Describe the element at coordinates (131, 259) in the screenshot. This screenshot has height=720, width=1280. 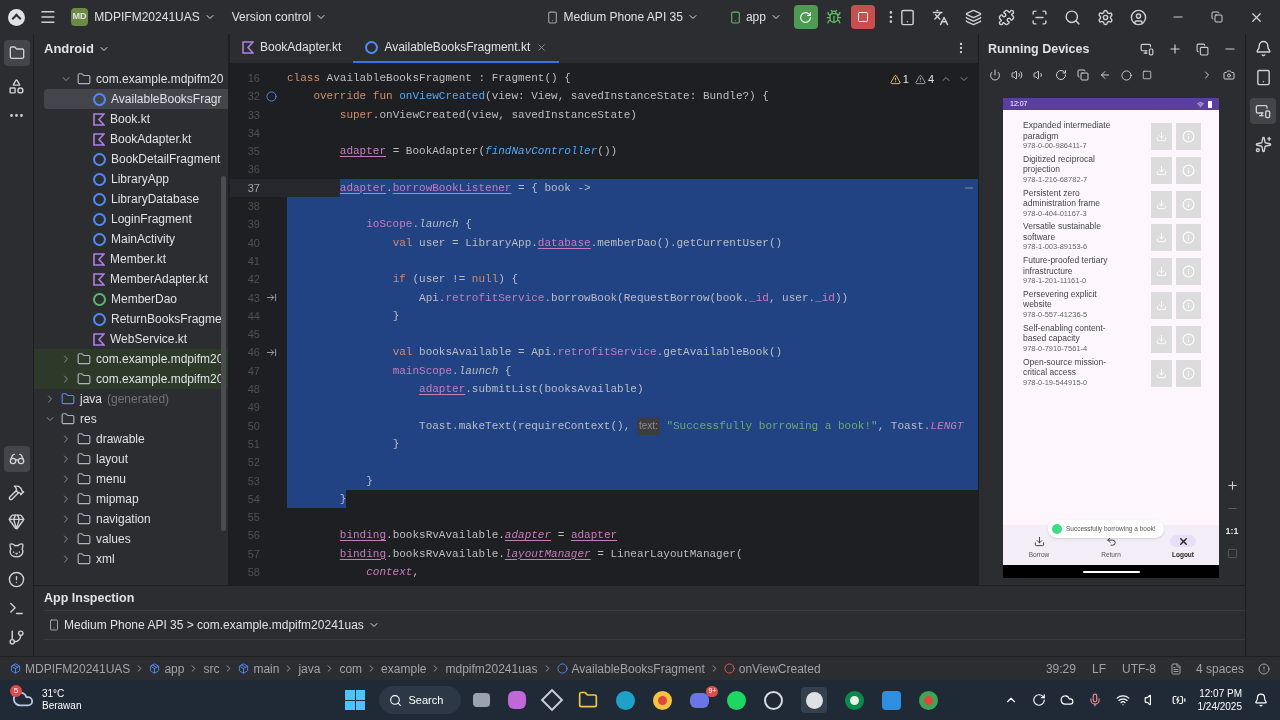
I see `tree-item: Member.kt` at that location.